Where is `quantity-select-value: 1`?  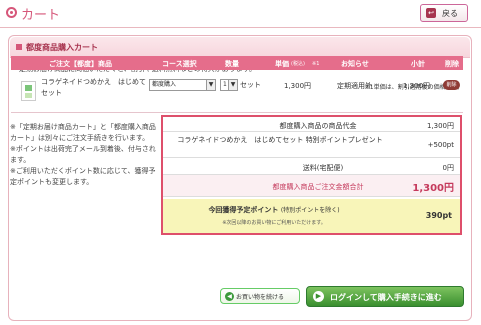 quantity-select-value: 1 is located at coordinates (225, 84).